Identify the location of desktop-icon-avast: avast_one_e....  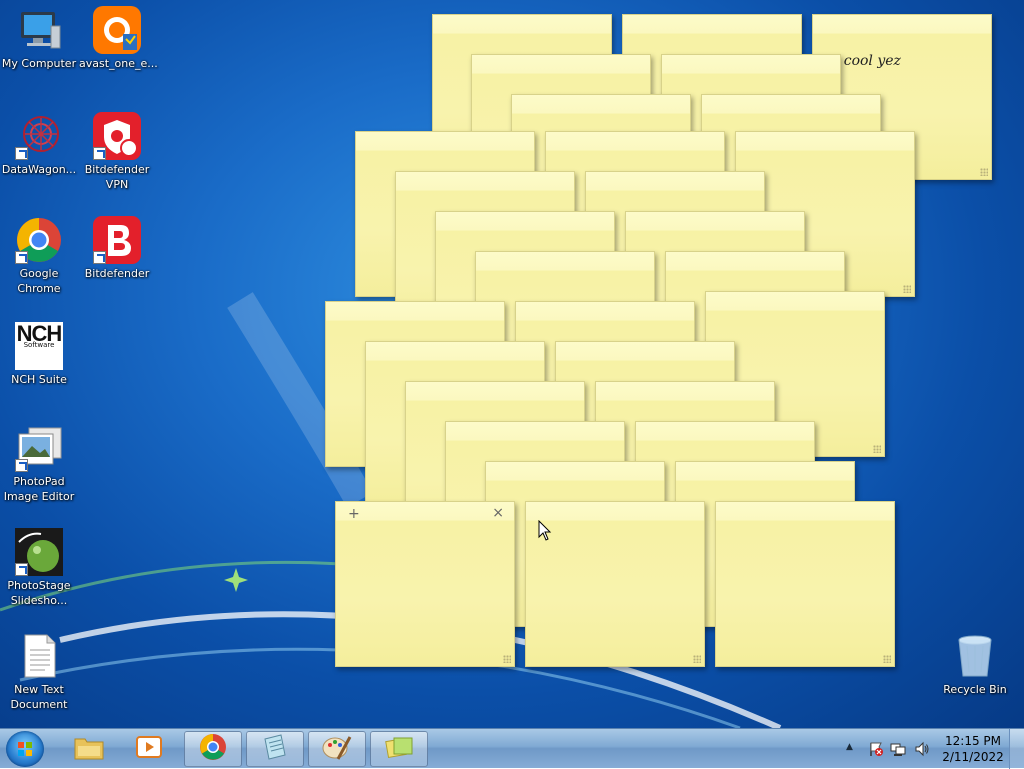
(118, 38).